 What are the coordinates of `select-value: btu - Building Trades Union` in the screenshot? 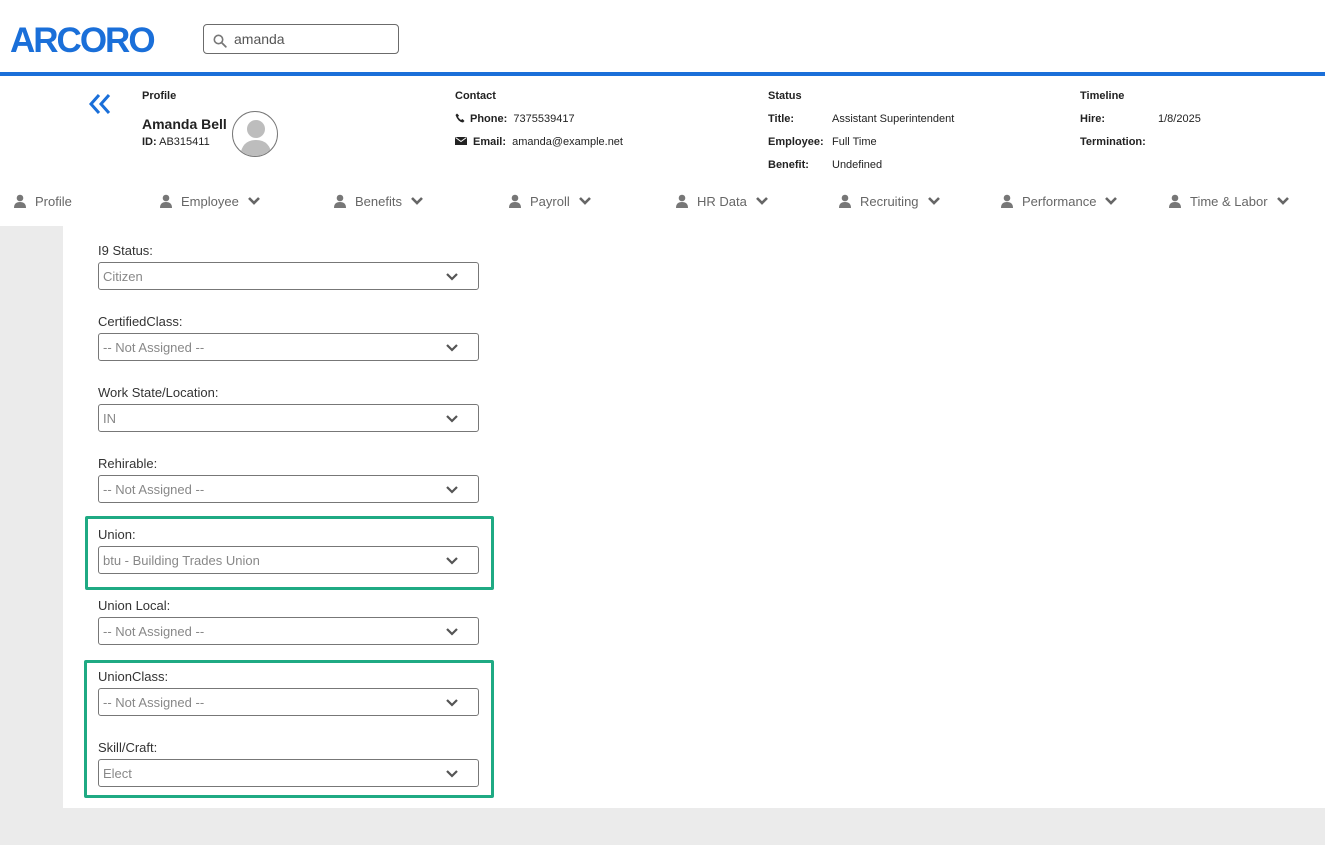 It's located at (181, 560).